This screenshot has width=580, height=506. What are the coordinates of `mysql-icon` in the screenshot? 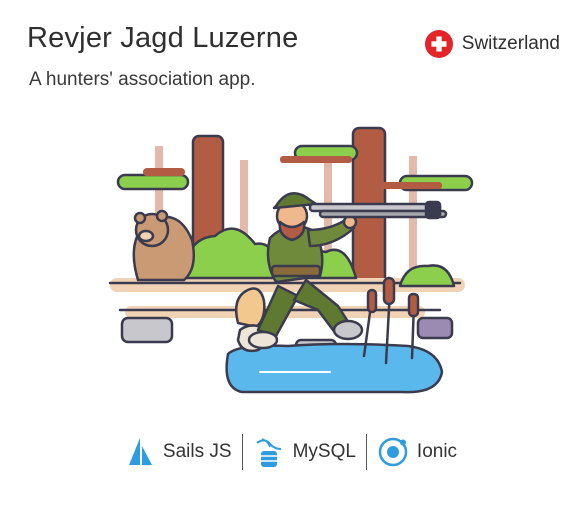 It's located at (268, 452).